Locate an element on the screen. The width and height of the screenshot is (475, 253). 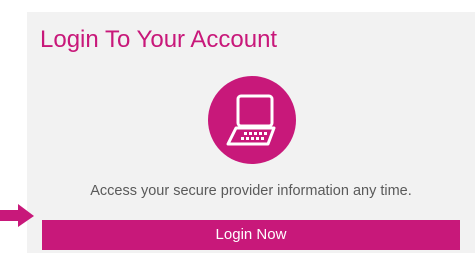
laptop-icon is located at coordinates (252, 120).